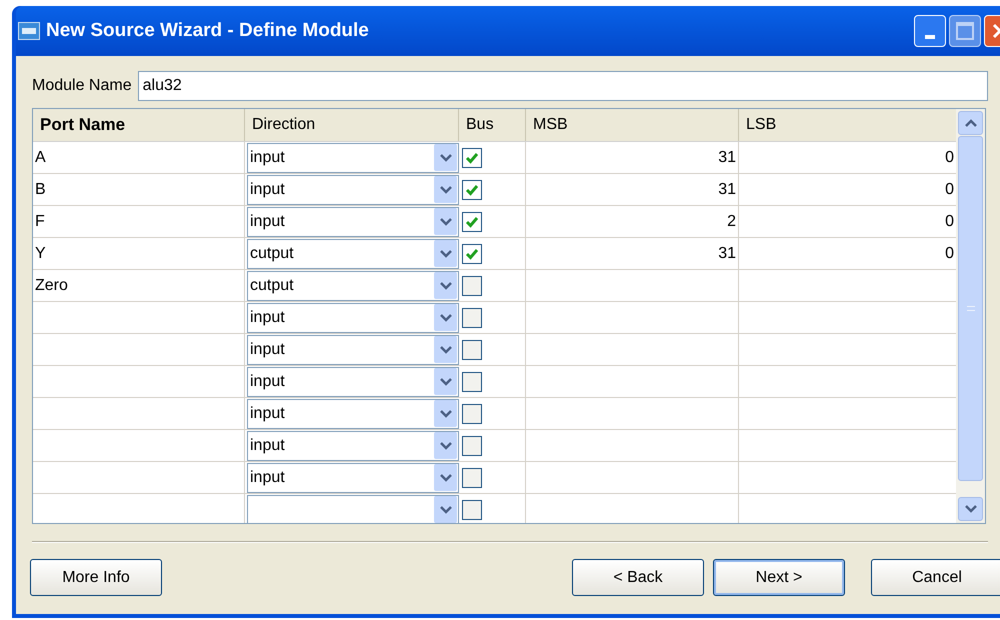  I want to click on app-icon, so click(29, 31).